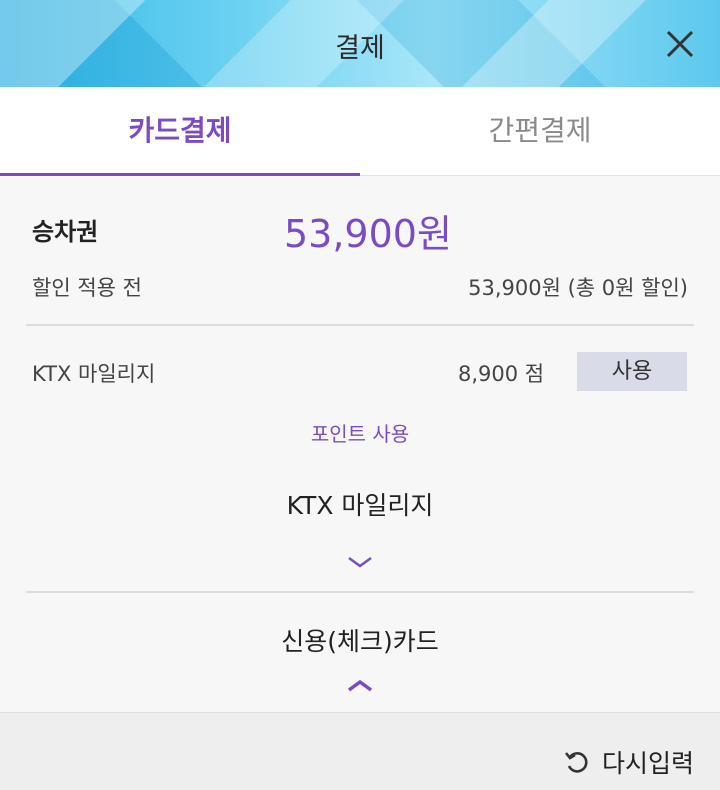 Image resolution: width=720 pixels, height=790 pixels. What do you see at coordinates (360, 48) in the screenshot?
I see `header-title: 결제` at bounding box center [360, 48].